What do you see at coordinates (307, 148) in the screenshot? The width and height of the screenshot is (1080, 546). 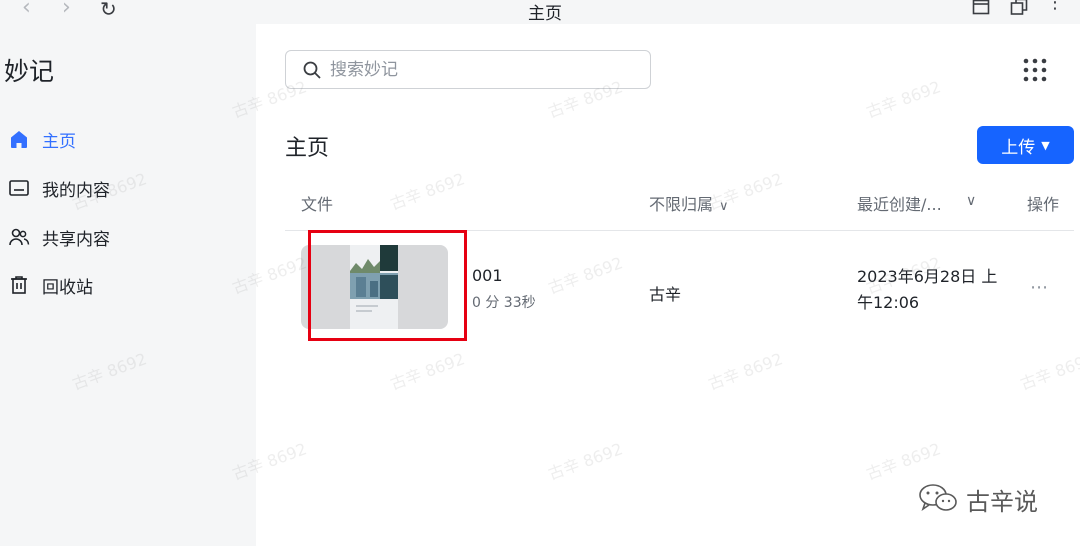 I see `page-title: 主页` at bounding box center [307, 148].